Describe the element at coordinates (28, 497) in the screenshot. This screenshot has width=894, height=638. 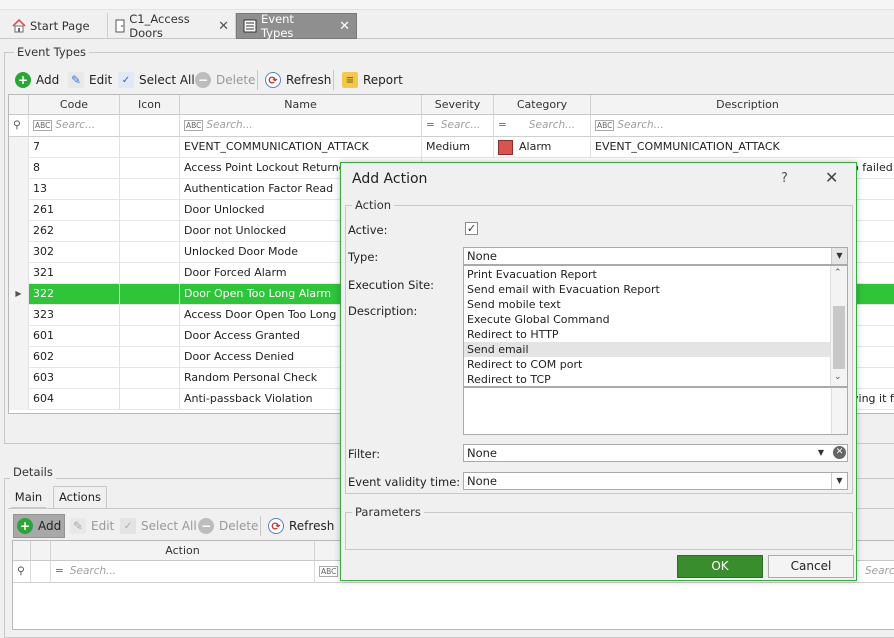
I see `tab-main: Main` at that location.